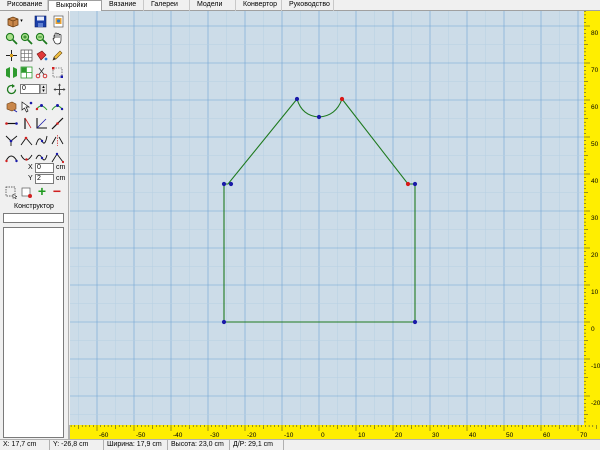 This screenshot has width=600, height=450. What do you see at coordinates (26, 38) in the screenshot?
I see `zoom-in-icon` at bounding box center [26, 38].